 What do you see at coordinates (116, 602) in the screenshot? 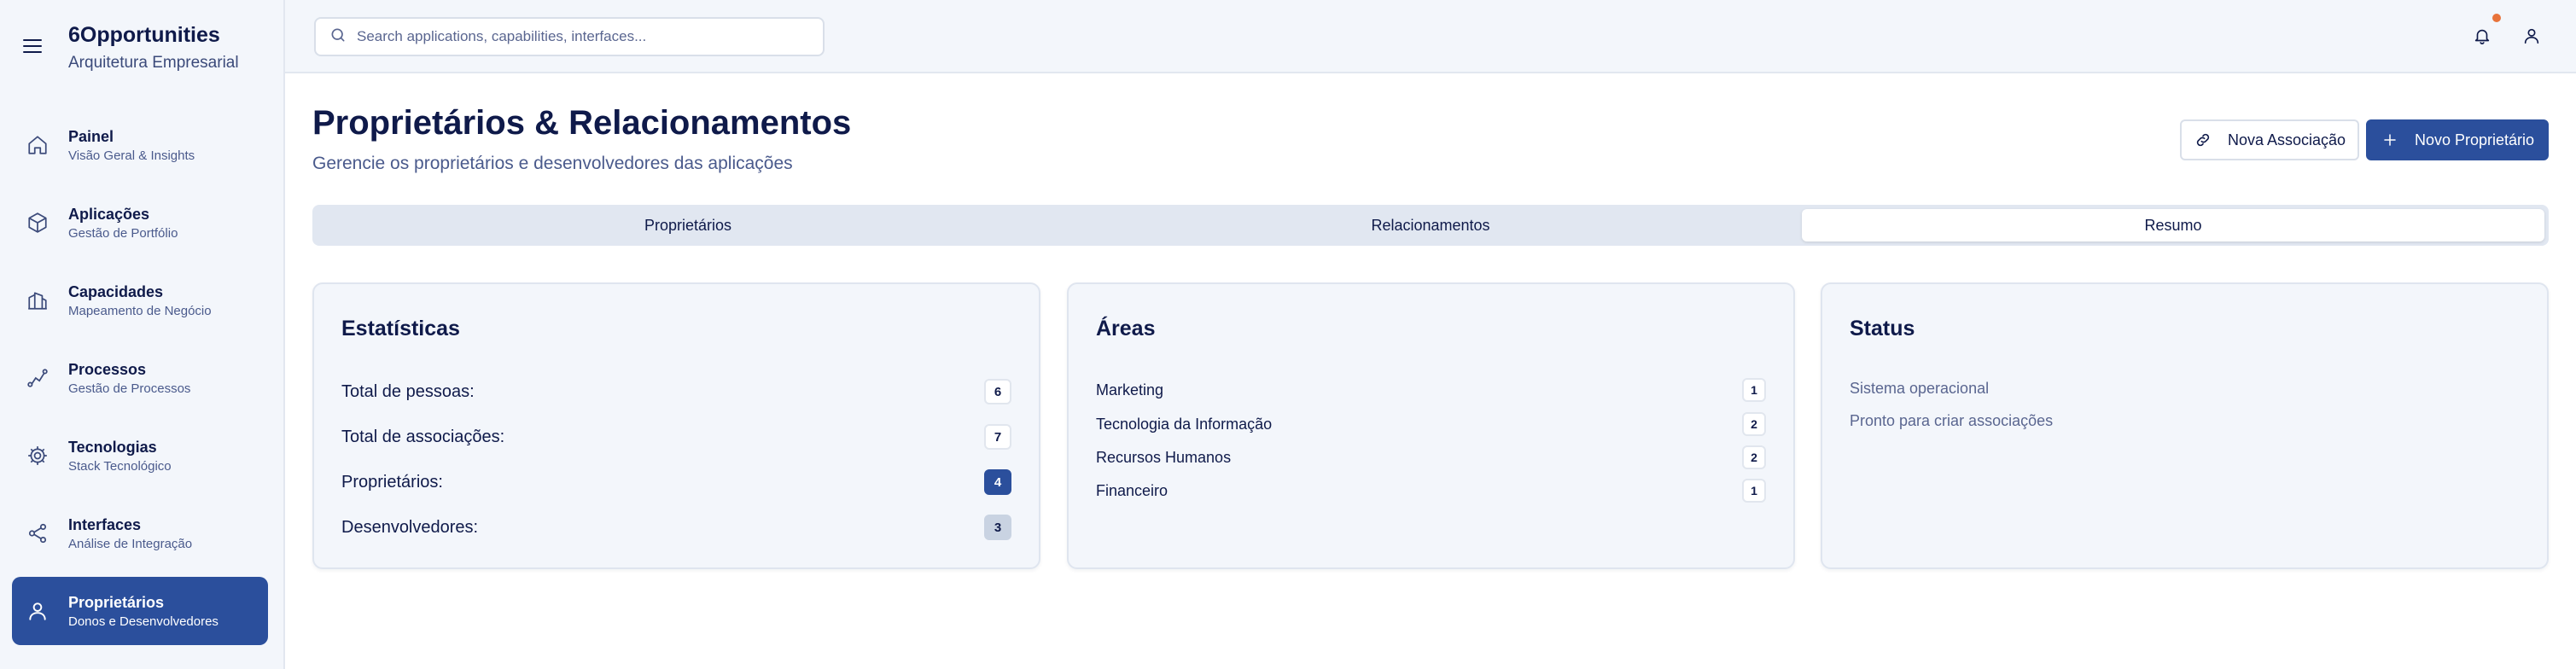
I see `sidebar-item-label: Proprietários` at bounding box center [116, 602].